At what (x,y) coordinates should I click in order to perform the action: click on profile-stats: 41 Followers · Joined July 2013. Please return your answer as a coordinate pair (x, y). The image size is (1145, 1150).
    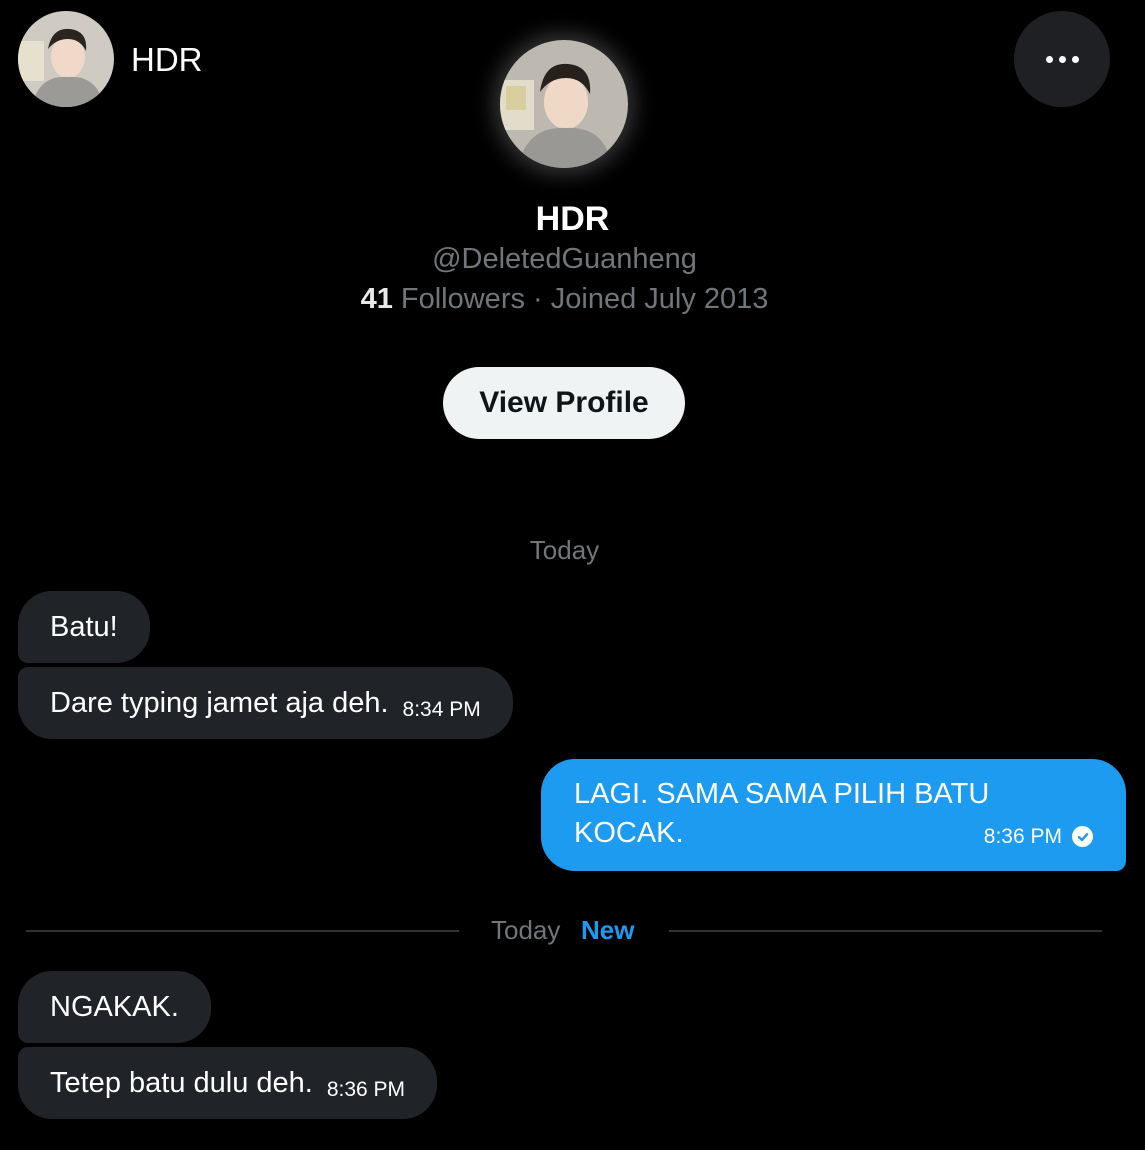
    Looking at the image, I should click on (564, 299).